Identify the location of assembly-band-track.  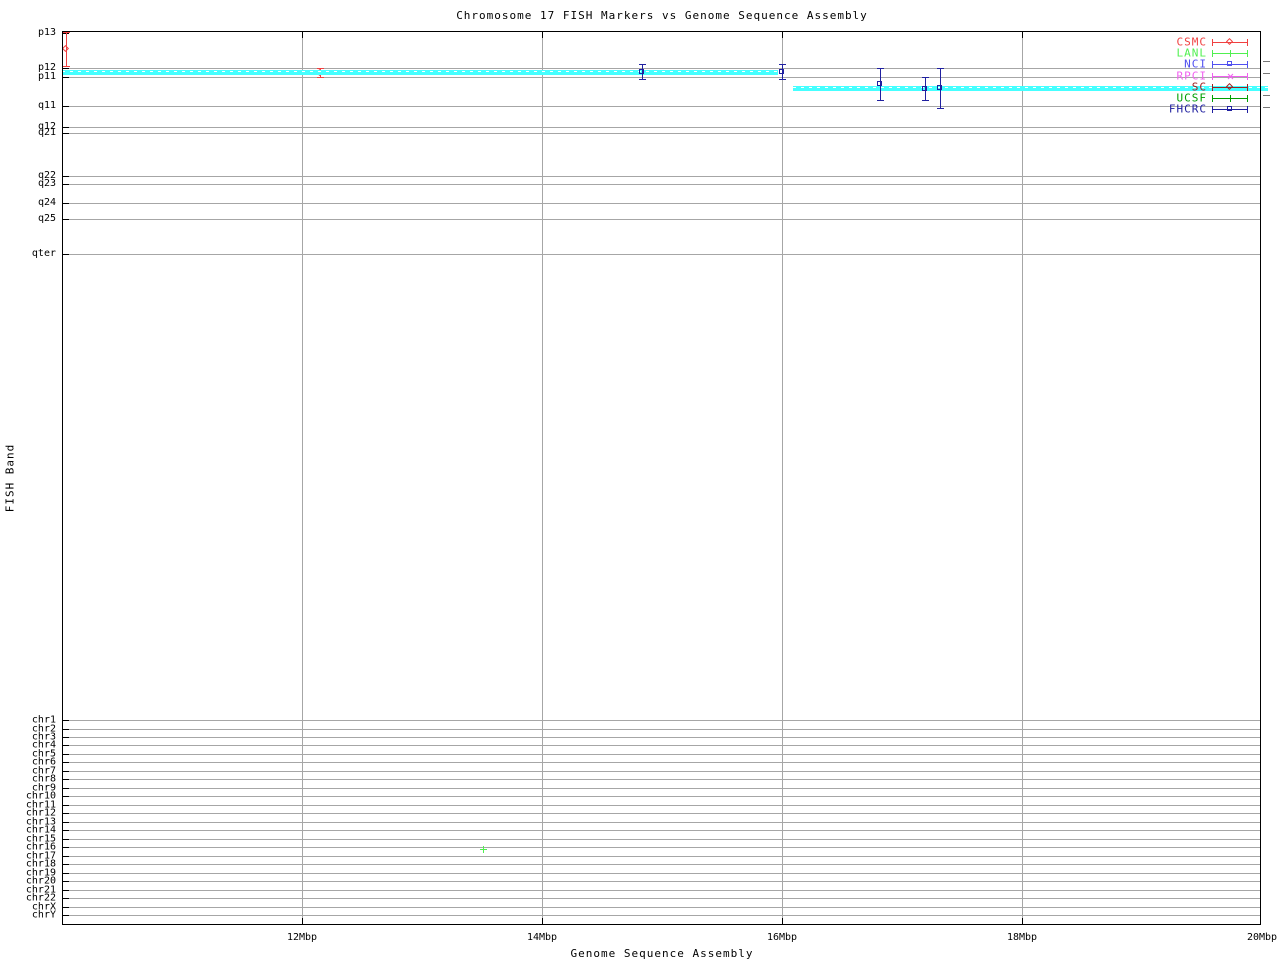
(420, 72).